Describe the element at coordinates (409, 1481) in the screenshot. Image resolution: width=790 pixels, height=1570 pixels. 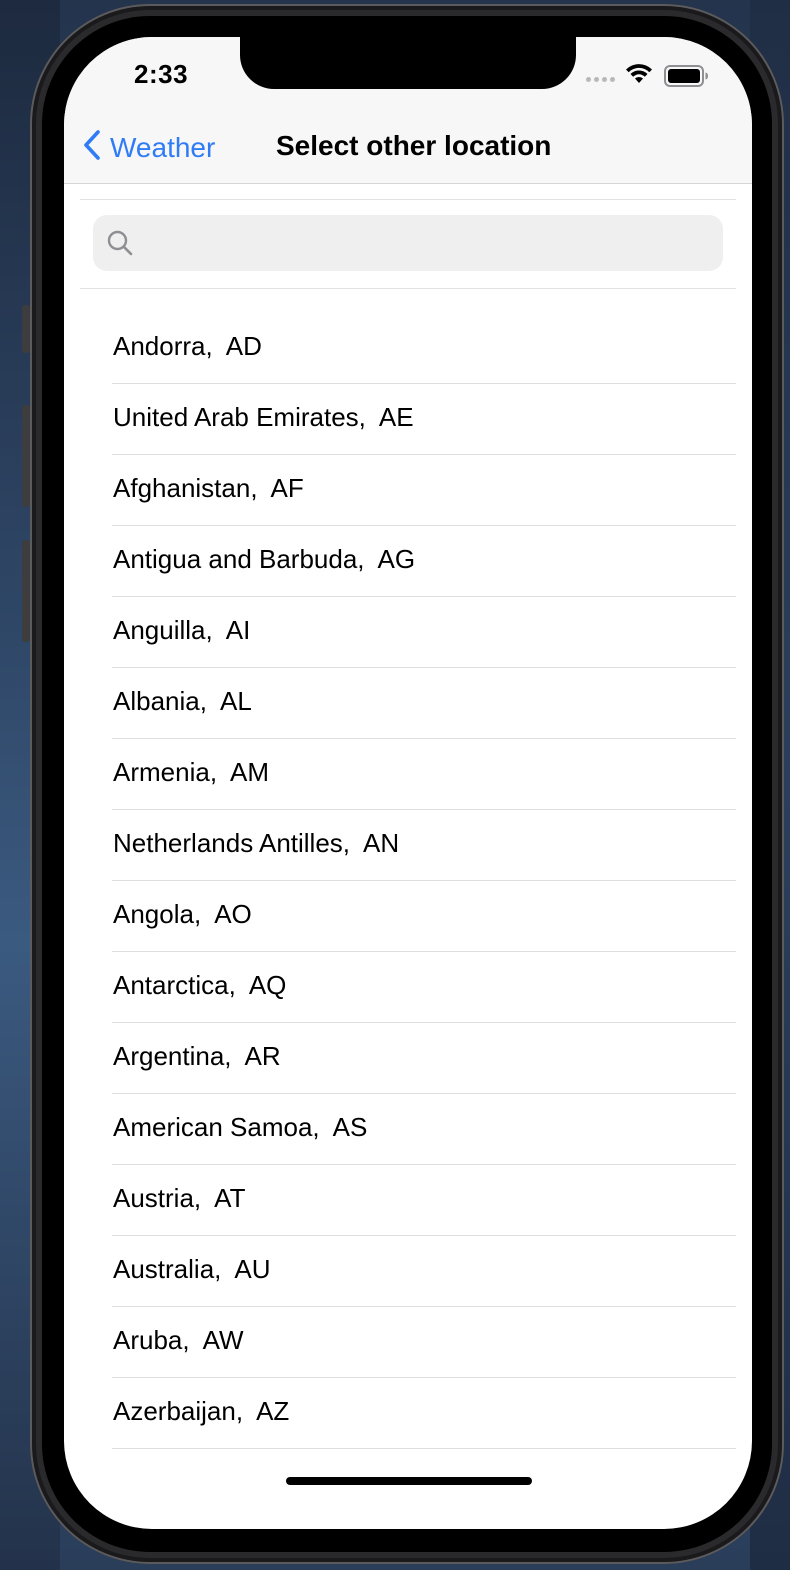
I see `home-indicator` at that location.